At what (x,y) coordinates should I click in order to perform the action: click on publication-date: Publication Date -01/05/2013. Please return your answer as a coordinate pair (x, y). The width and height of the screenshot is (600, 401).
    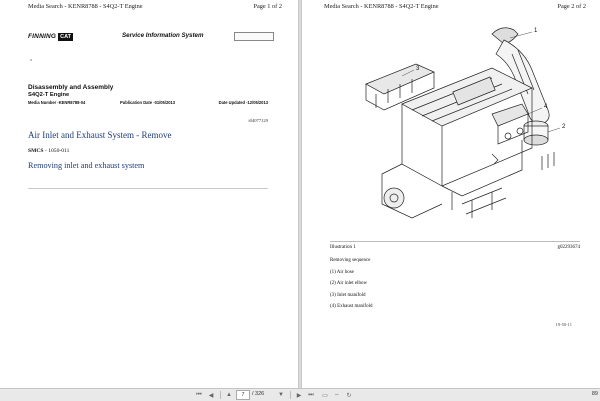
    Looking at the image, I should click on (148, 102).